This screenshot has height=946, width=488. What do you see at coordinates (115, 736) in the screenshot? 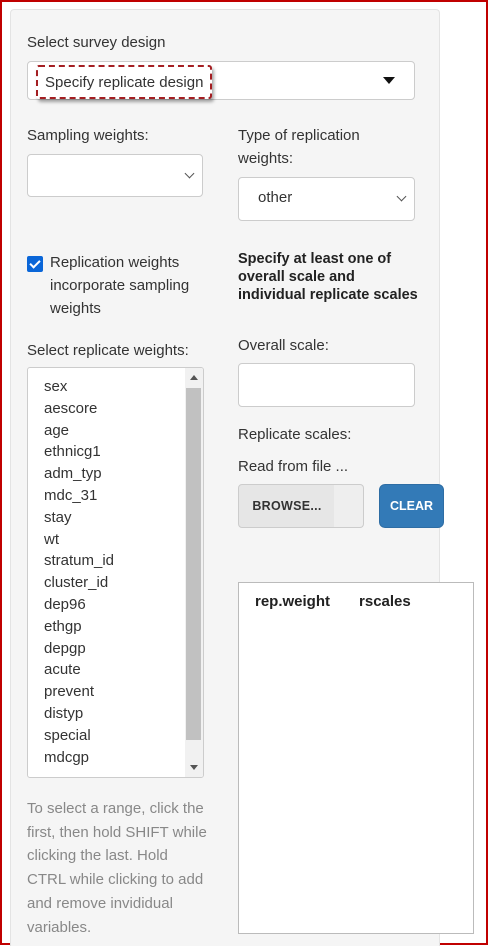
I see `list-item: special` at bounding box center [115, 736].